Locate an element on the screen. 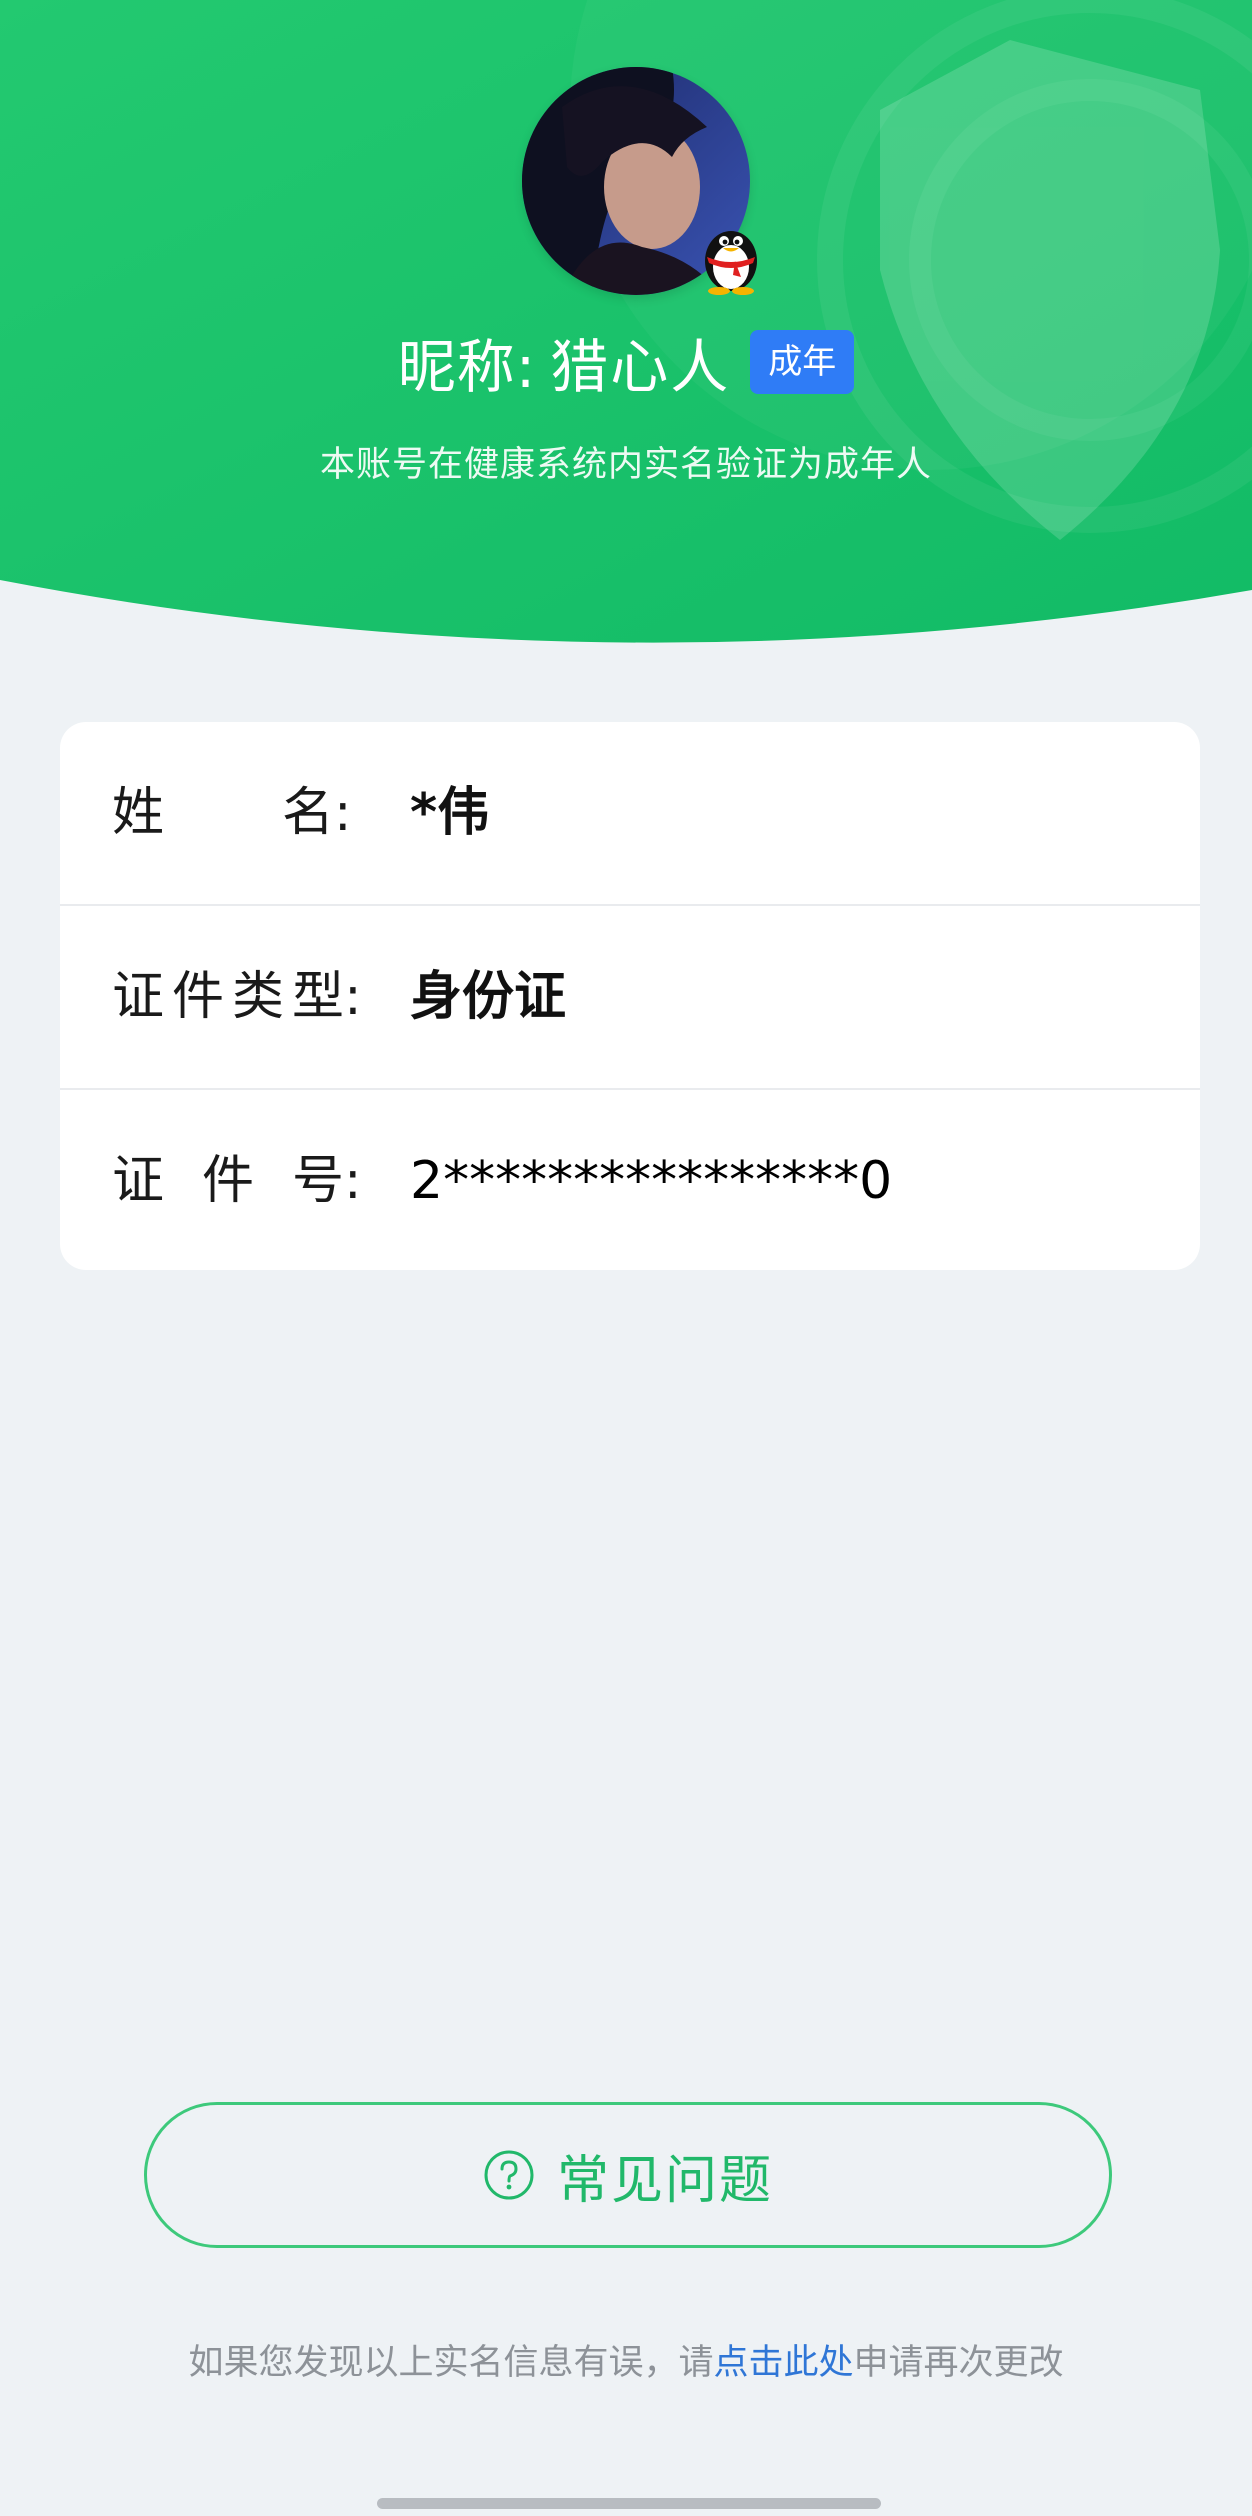 The height and width of the screenshot is (2516, 1252). footer-prefix: 如果您发现以上实名信息有误，请 is located at coordinates (451, 2363).